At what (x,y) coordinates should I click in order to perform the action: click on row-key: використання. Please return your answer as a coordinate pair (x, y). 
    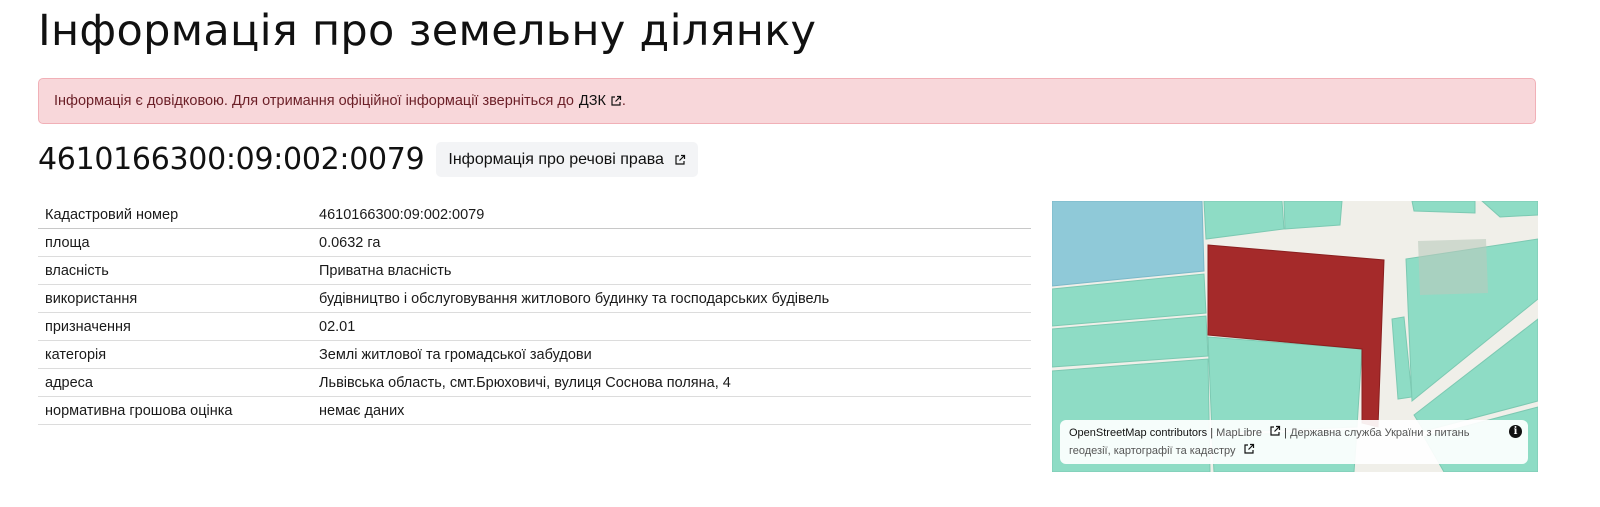
    Looking at the image, I should click on (175, 298).